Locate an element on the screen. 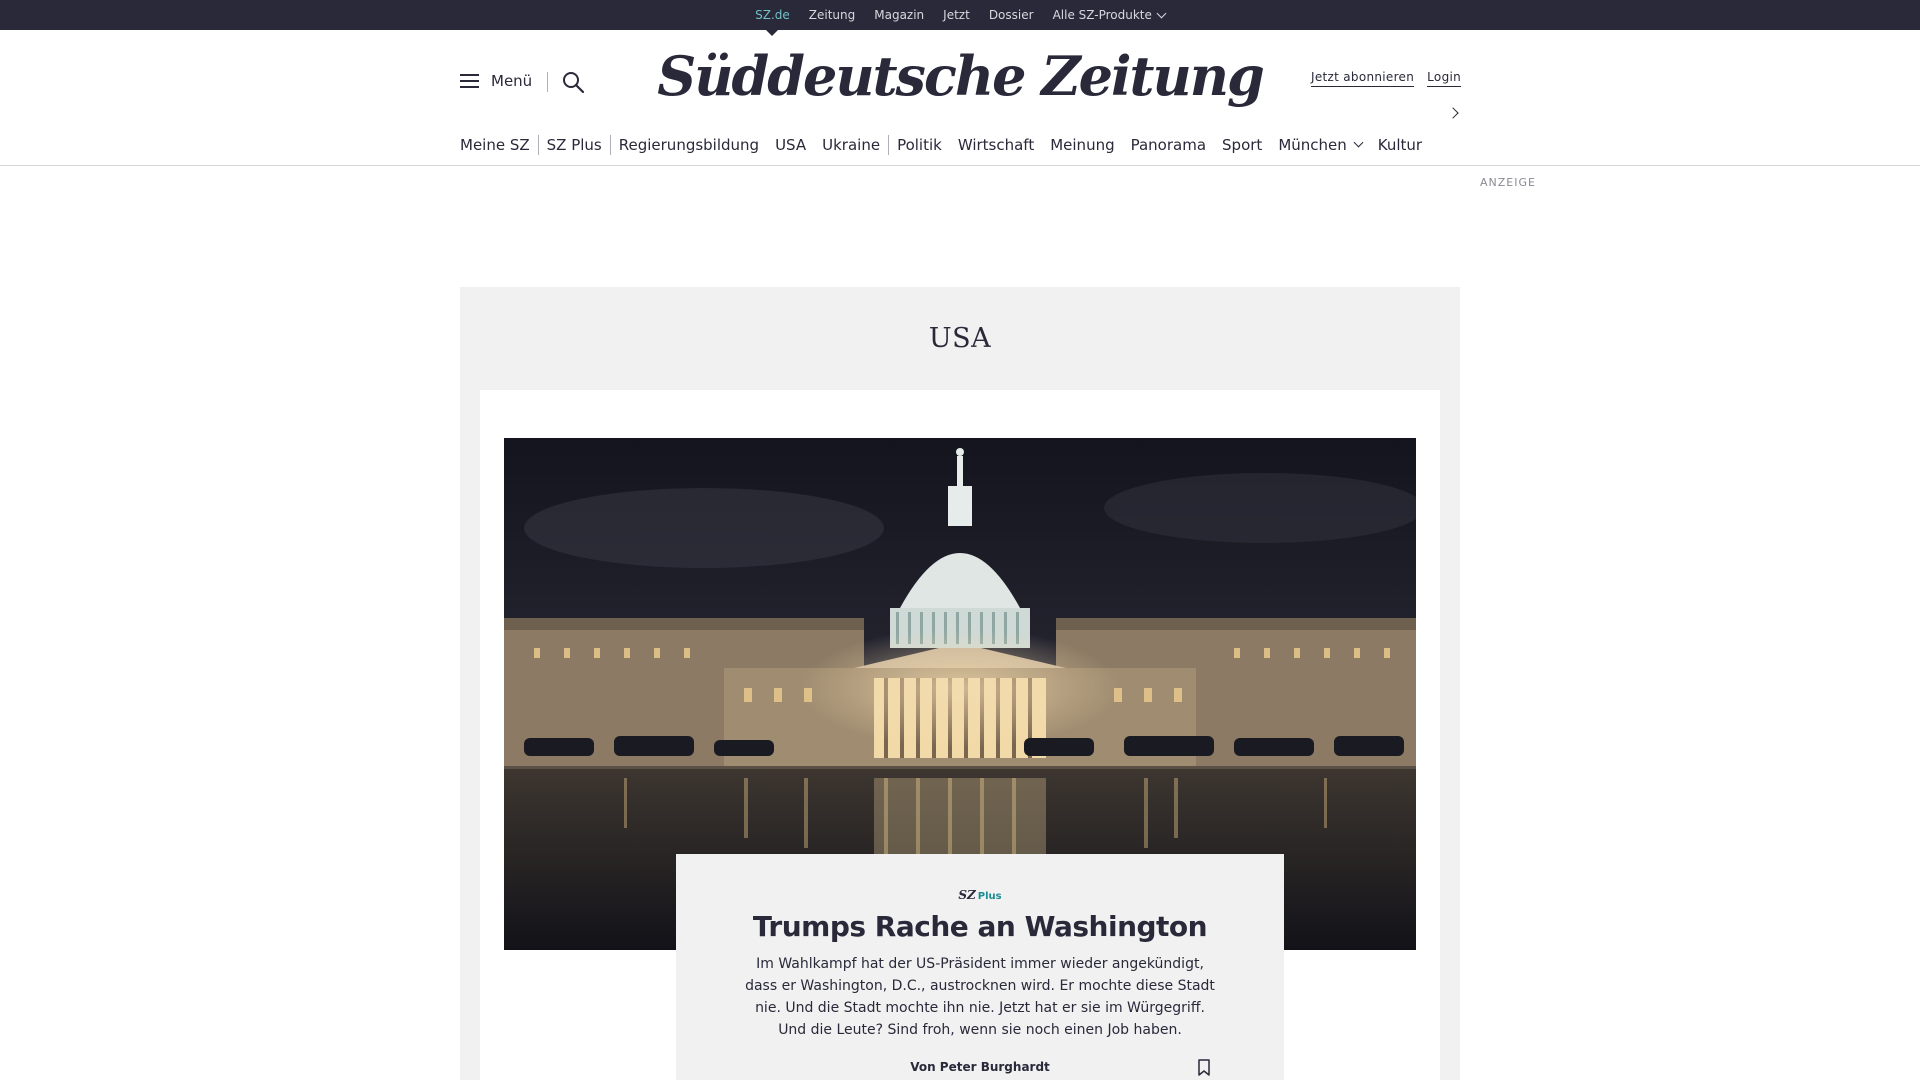 This screenshot has width=1920, height=1080. site-logo: Süddeutsche Zeitung is located at coordinates (960, 76).